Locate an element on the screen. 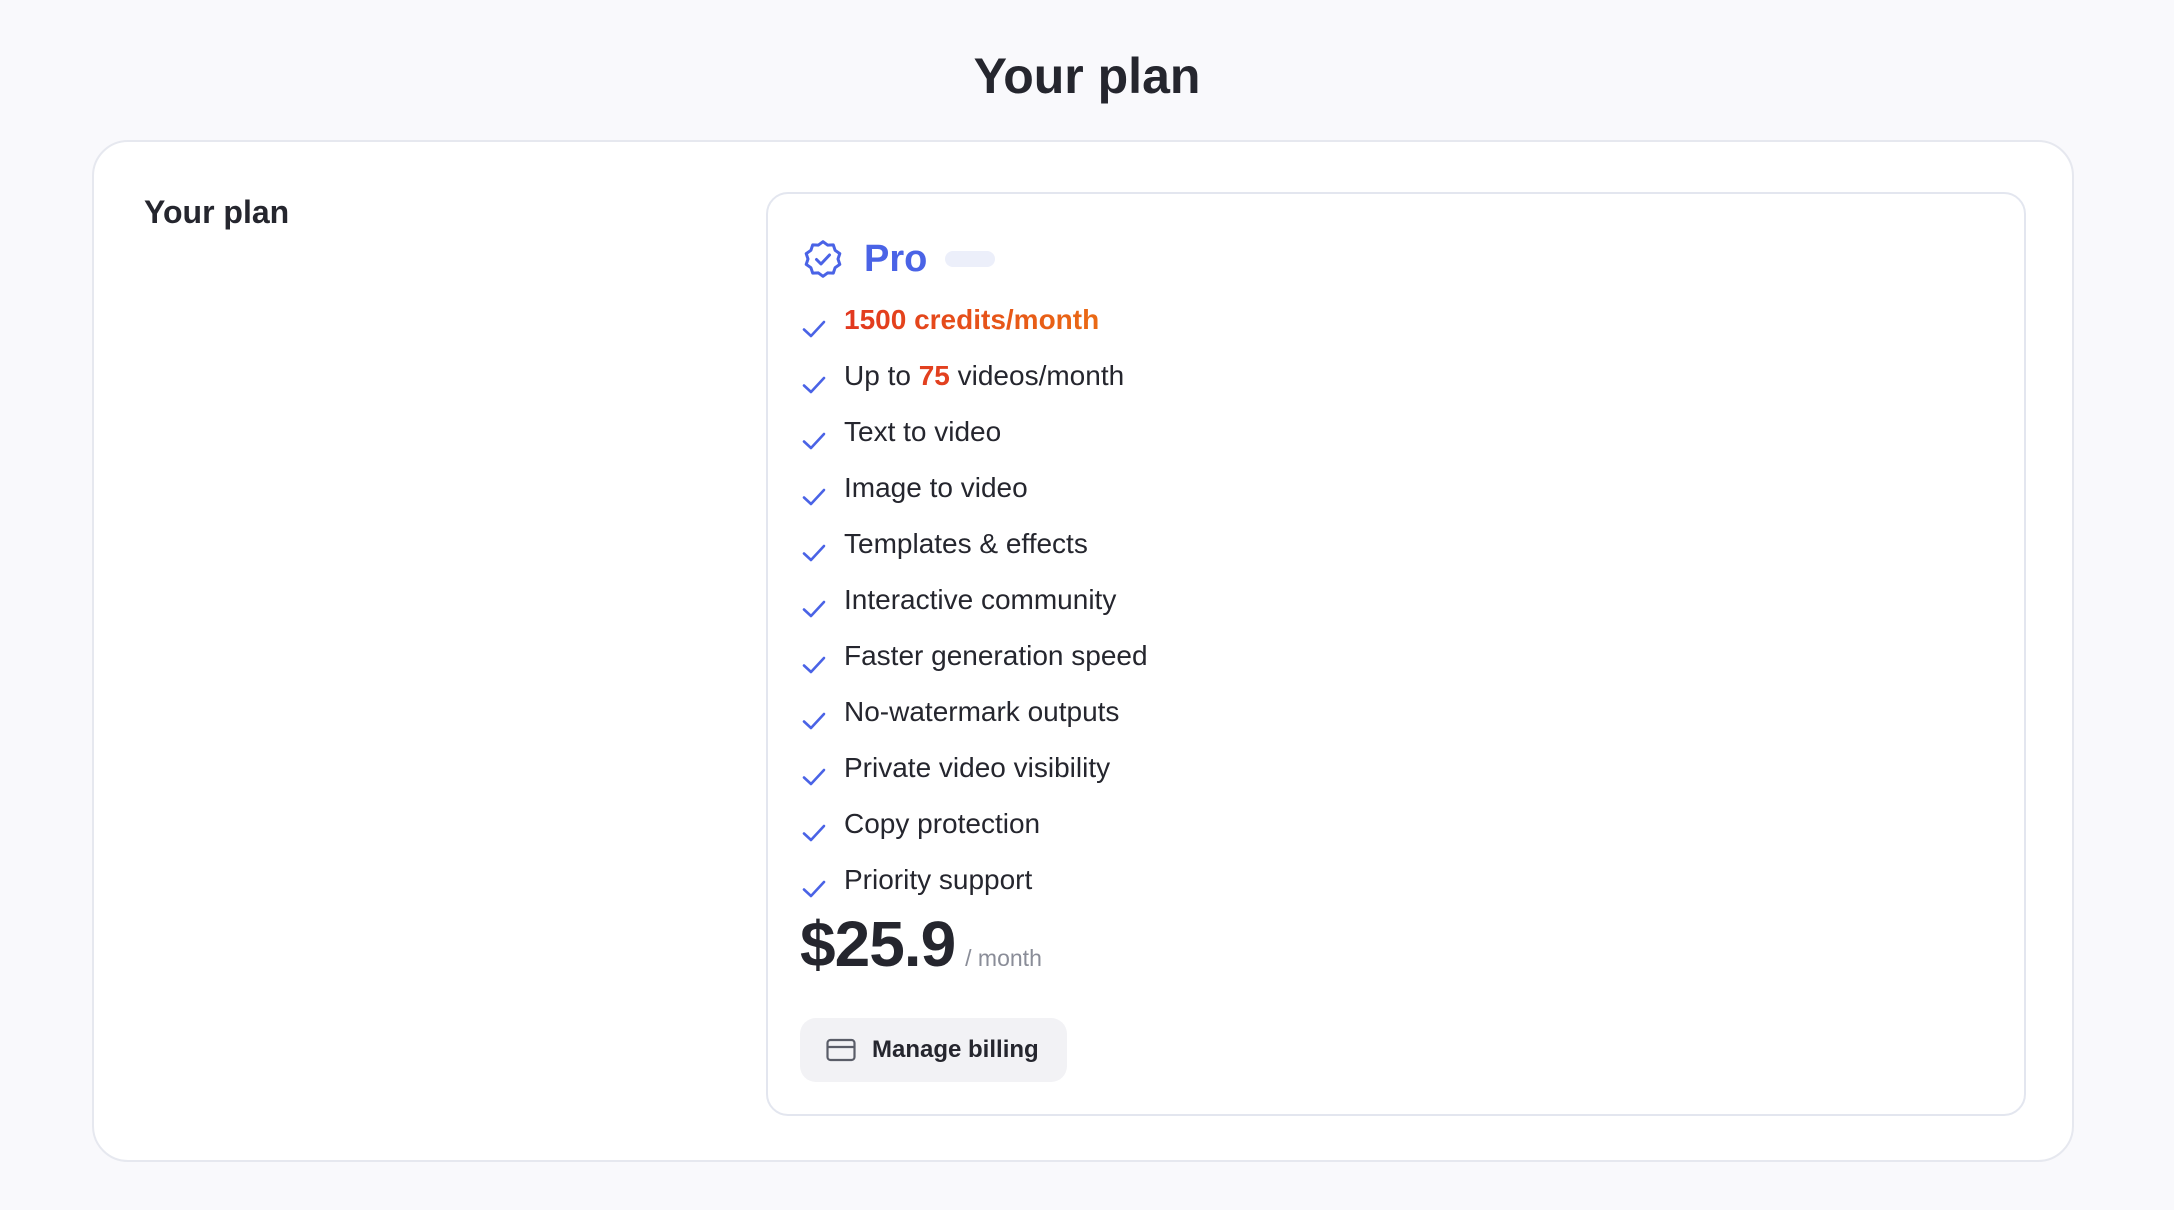 Image resolution: width=2174 pixels, height=1210 pixels. feature-videos-count: 75 is located at coordinates (934, 375).